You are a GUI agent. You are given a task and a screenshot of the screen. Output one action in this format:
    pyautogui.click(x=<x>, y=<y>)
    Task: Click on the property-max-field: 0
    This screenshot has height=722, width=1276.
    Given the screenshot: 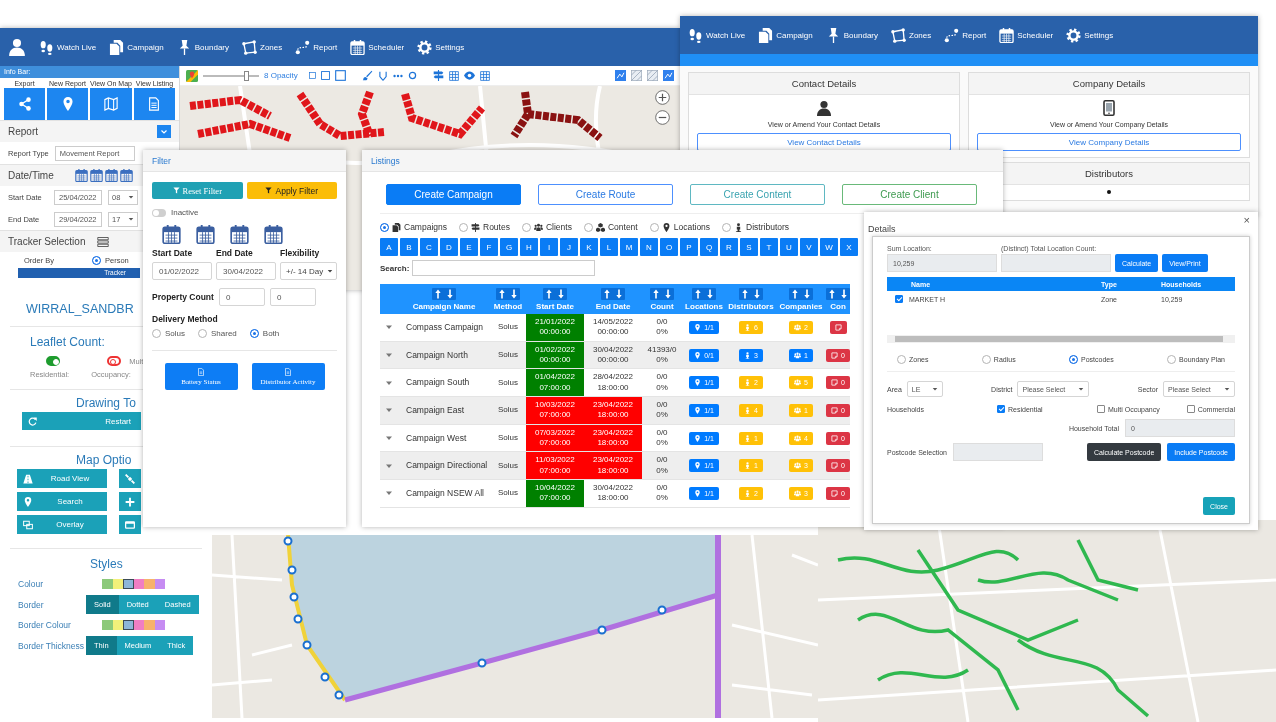 What is the action you would take?
    pyautogui.click(x=292, y=297)
    